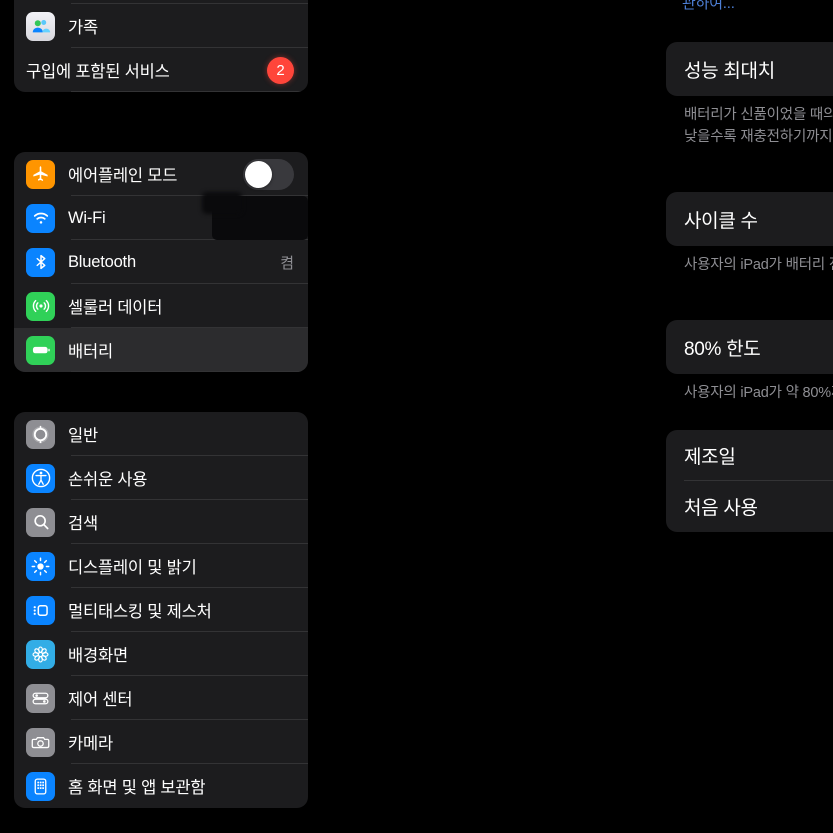 The image size is (833, 833). I want to click on first-use-date-title: 처음 사용, so click(721, 508).